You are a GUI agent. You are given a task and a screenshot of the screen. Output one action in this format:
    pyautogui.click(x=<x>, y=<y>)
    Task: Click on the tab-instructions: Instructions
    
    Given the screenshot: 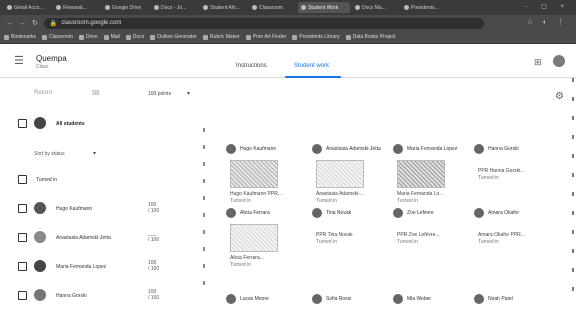 What is the action you would take?
    pyautogui.click(x=251, y=66)
    